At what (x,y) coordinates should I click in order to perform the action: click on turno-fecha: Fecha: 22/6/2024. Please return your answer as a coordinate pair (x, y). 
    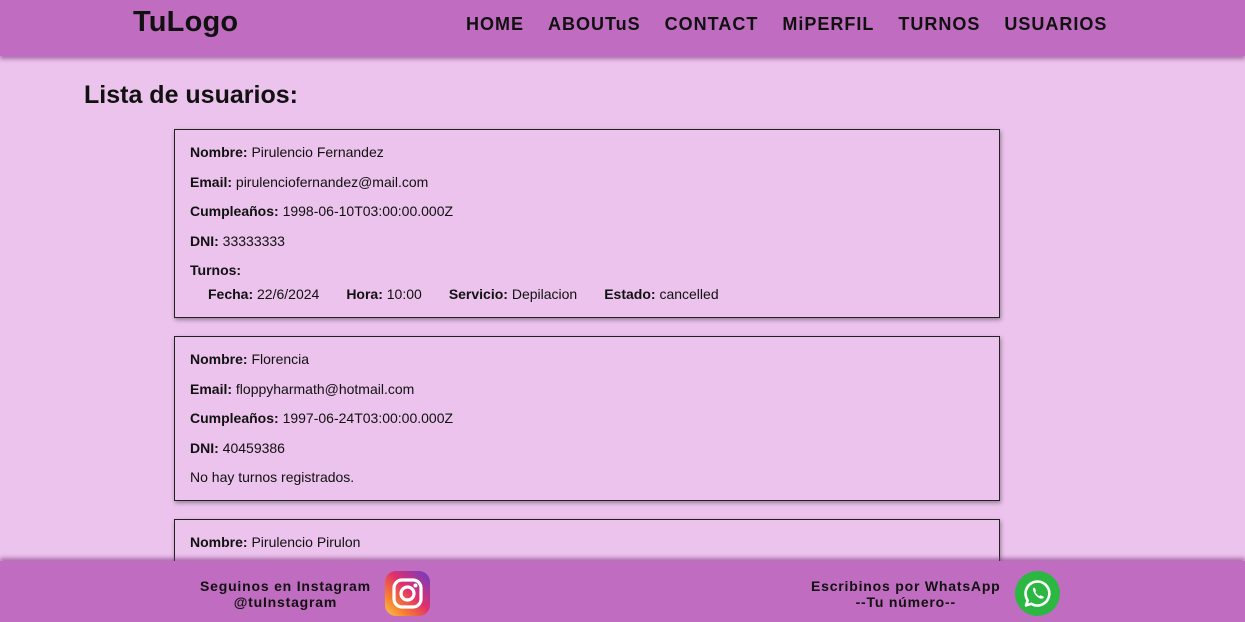
    Looking at the image, I should click on (263, 294).